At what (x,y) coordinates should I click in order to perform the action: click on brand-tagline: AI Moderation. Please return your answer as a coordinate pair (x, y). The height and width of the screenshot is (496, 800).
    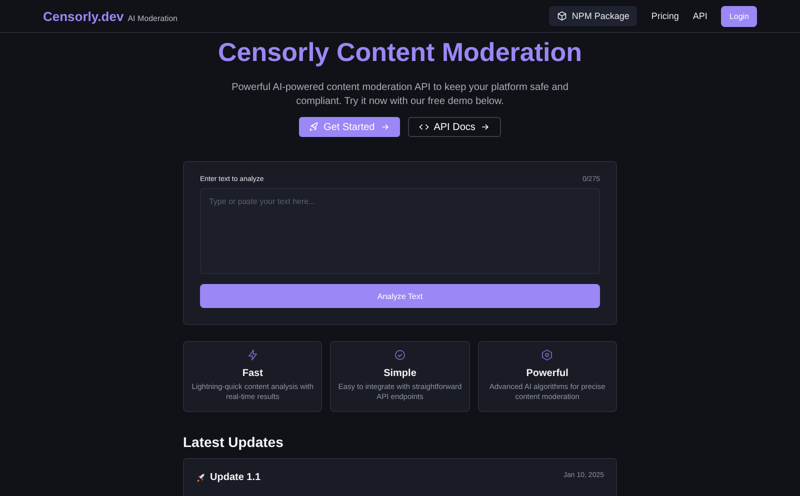
    Looking at the image, I should click on (153, 18).